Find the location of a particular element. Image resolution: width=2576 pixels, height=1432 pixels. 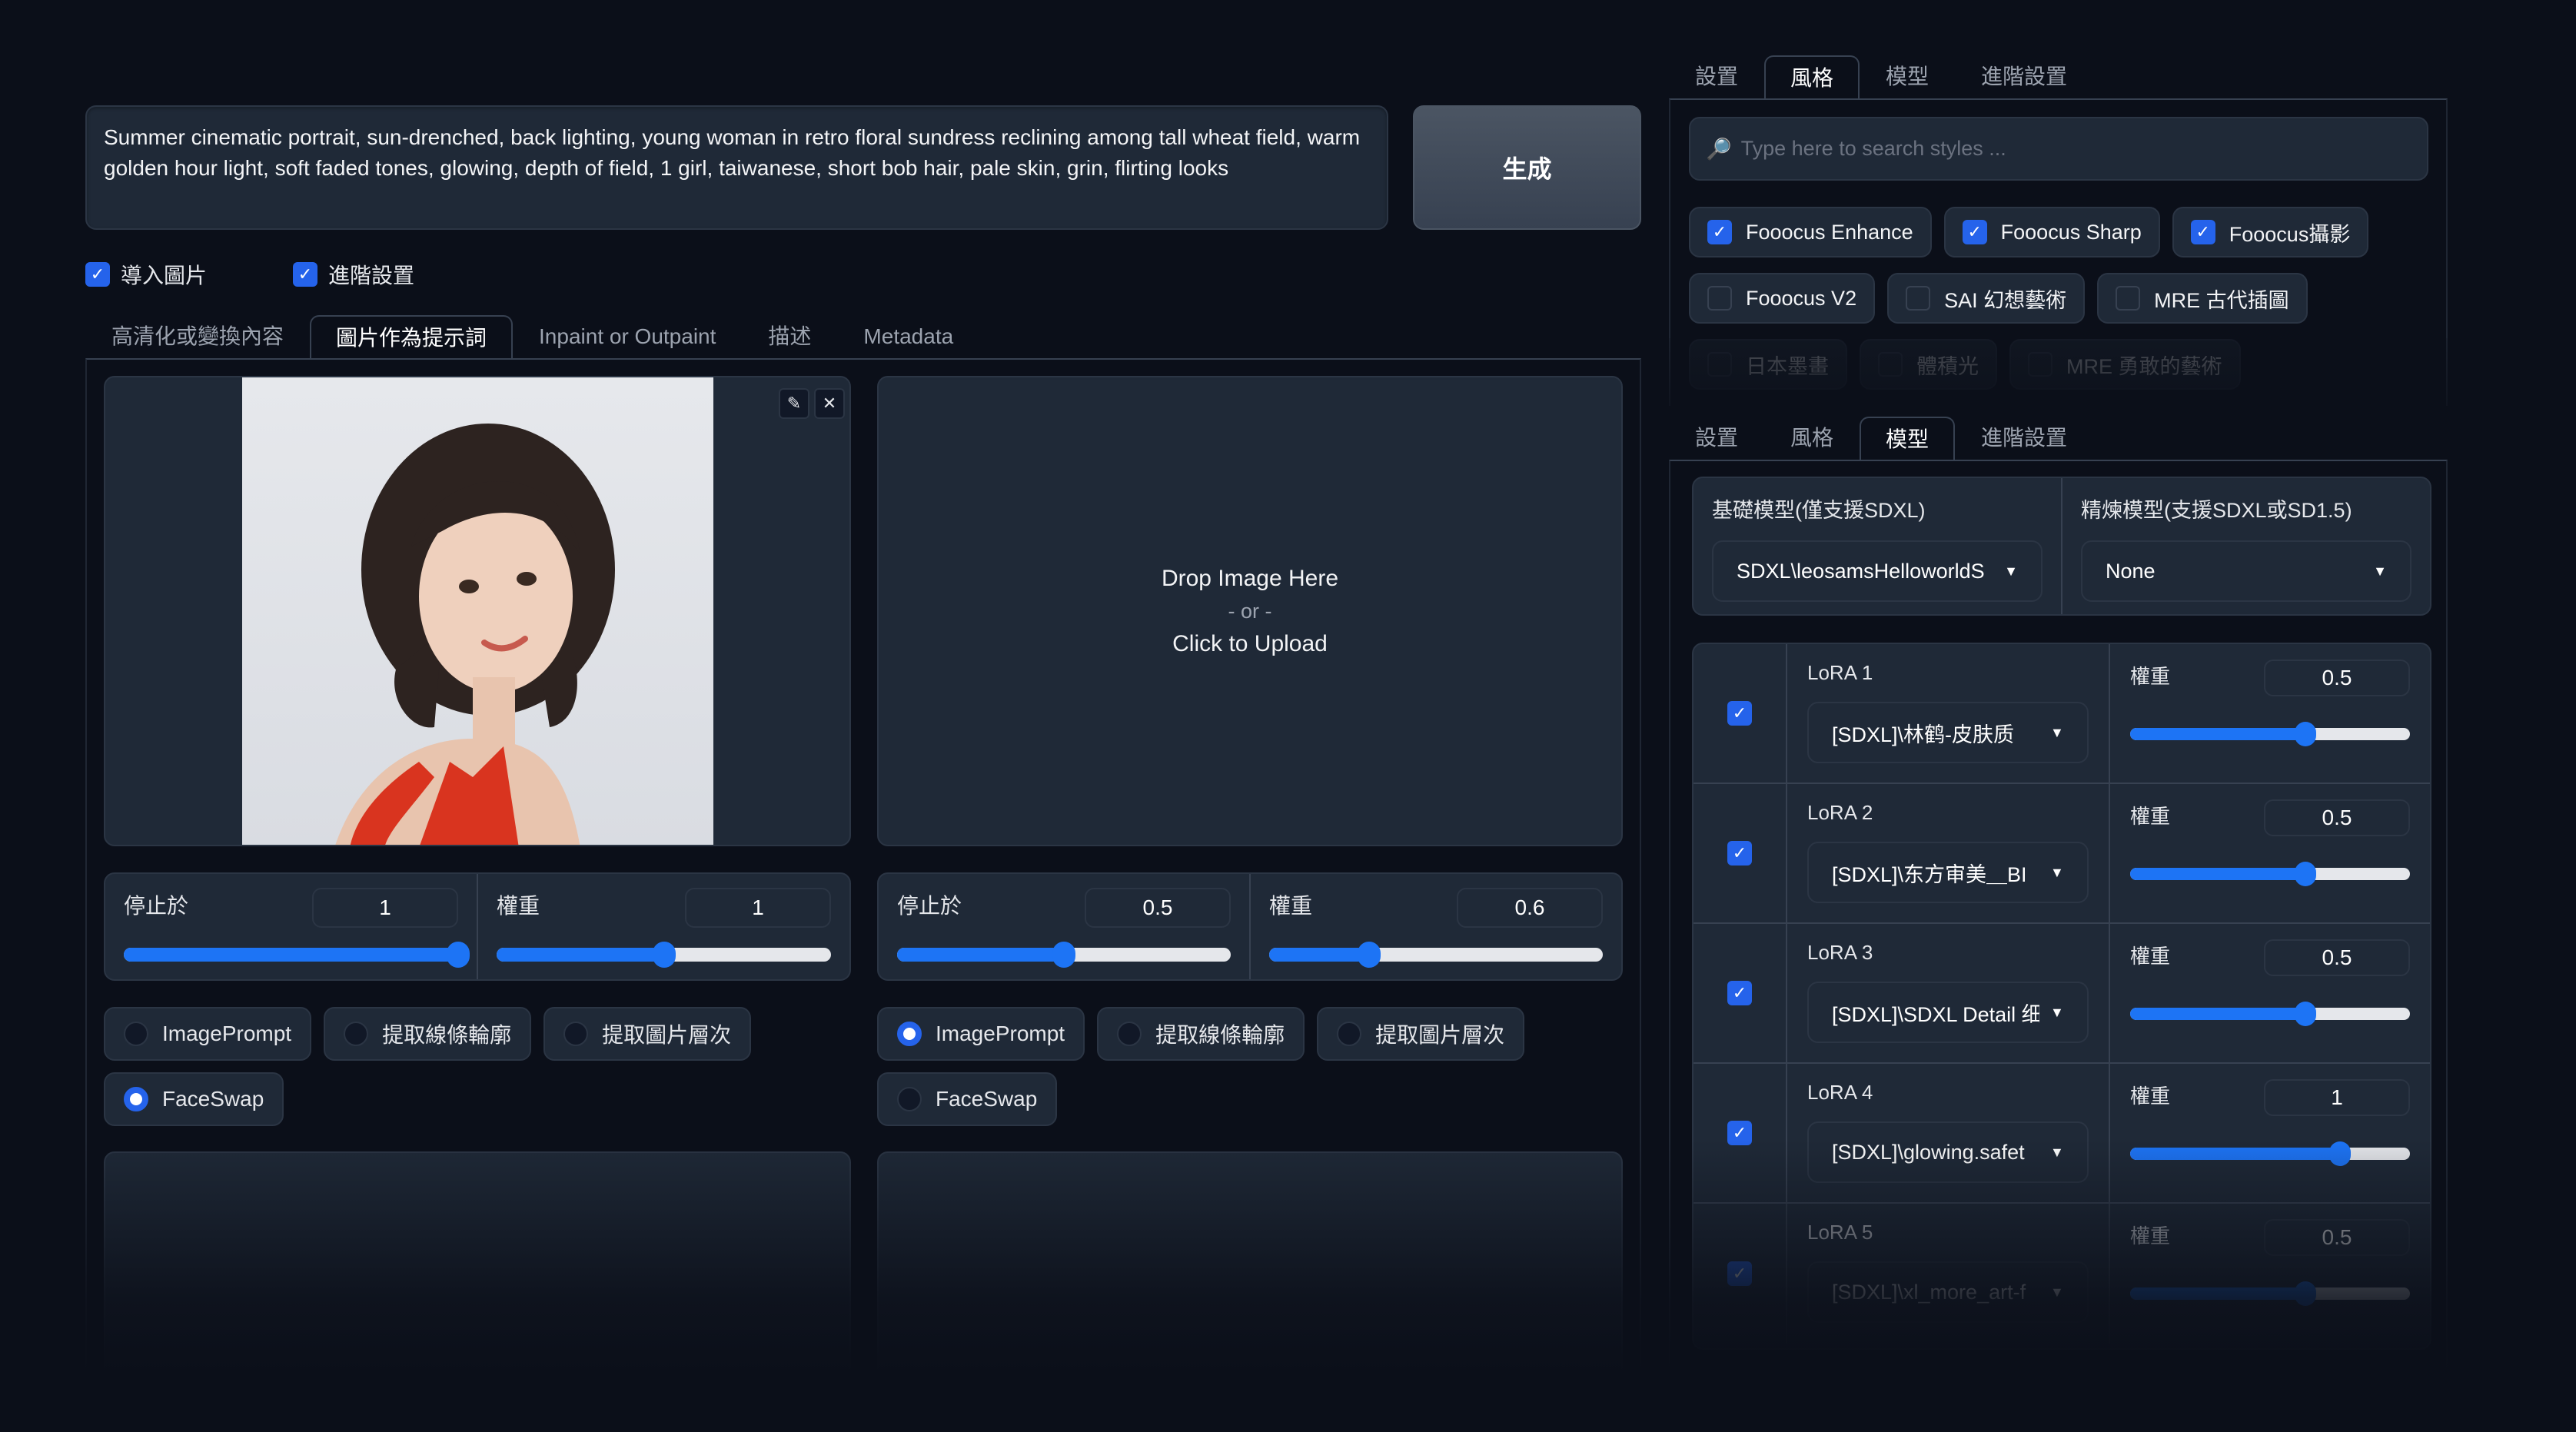

tab-describe: 描述 is located at coordinates (789, 336).